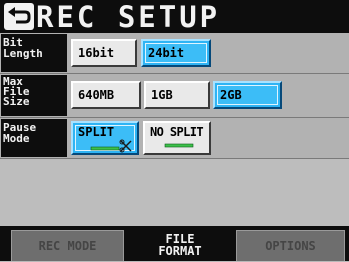  I want to click on tab-file-format: FILE FORMAT, so click(180, 245).